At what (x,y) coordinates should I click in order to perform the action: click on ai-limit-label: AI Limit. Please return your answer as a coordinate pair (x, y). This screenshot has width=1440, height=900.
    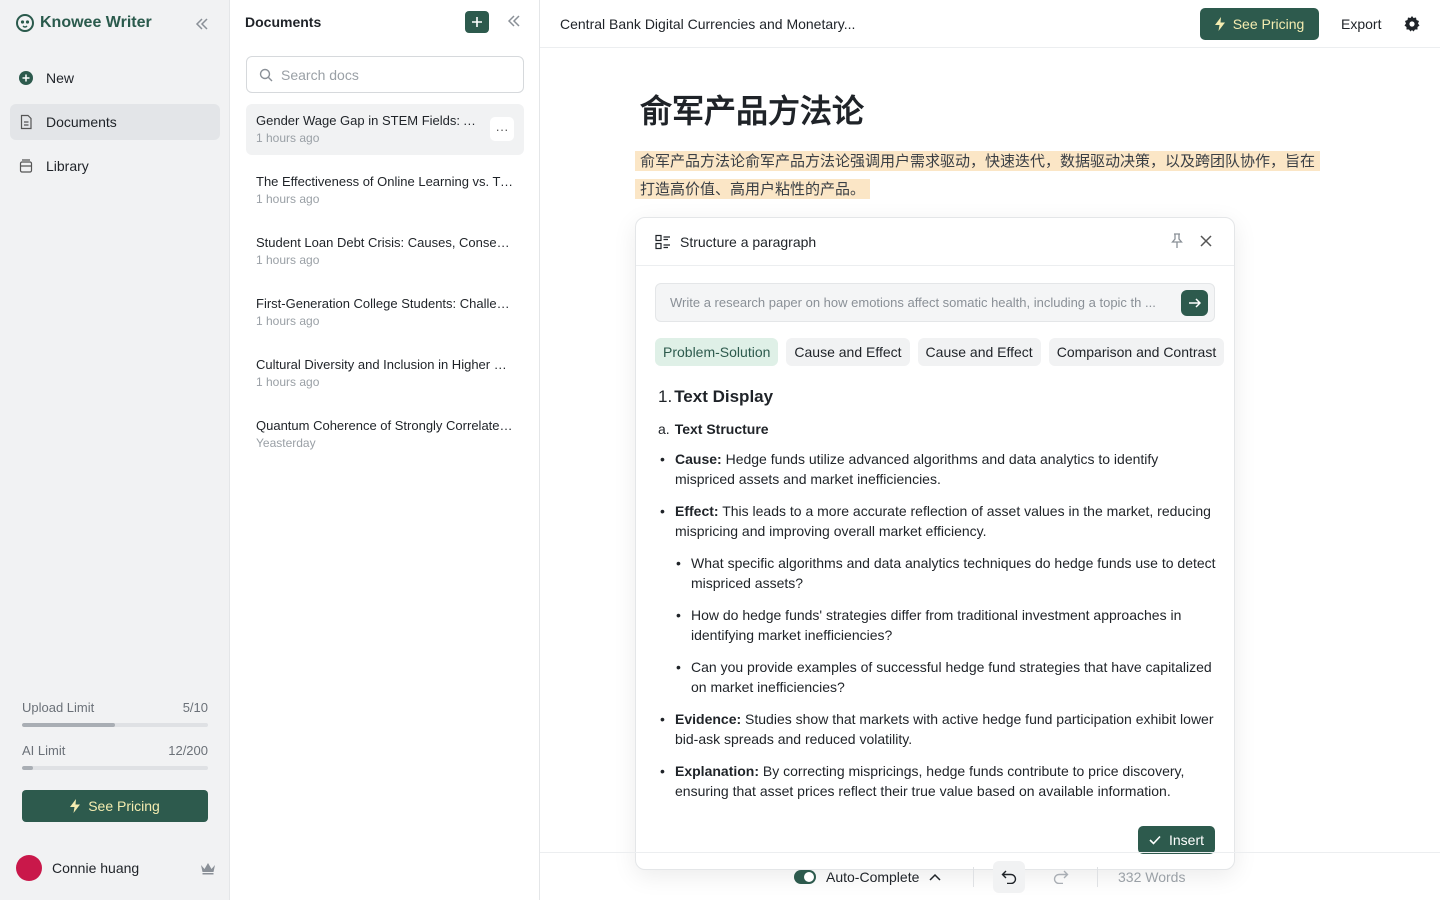
    Looking at the image, I should click on (44, 750).